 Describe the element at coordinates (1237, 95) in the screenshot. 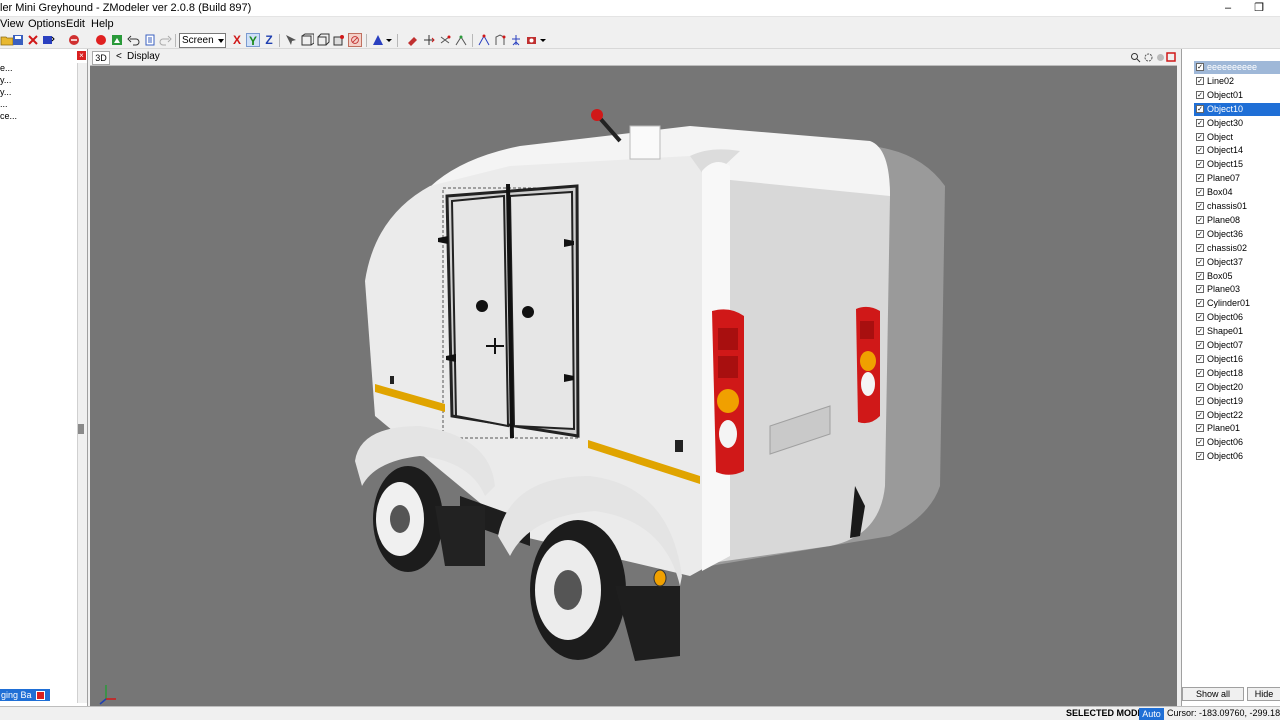

I see `object-list-item: ✓ Object01` at that location.